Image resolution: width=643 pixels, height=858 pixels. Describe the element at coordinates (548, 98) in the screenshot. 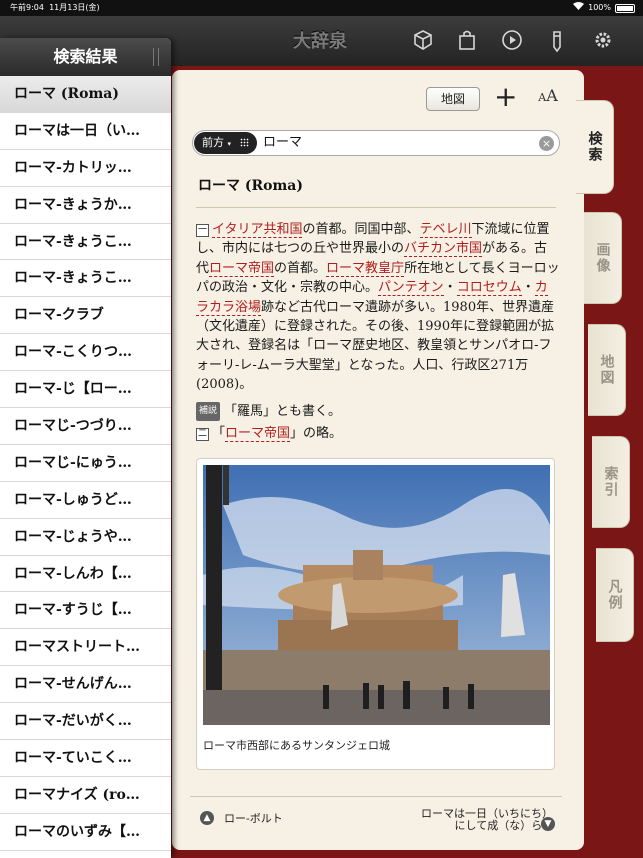

I see `font-size-button: AA` at that location.